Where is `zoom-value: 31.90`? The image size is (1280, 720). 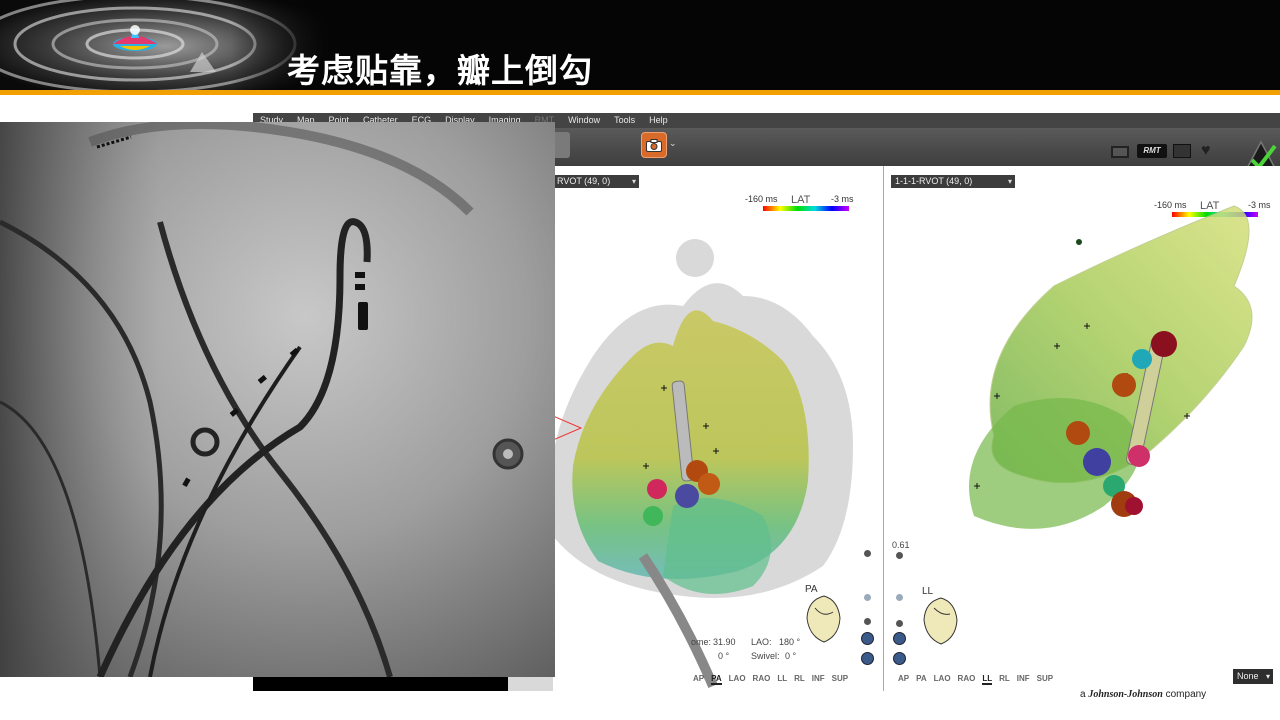
zoom-value: 31.90 is located at coordinates (724, 642).